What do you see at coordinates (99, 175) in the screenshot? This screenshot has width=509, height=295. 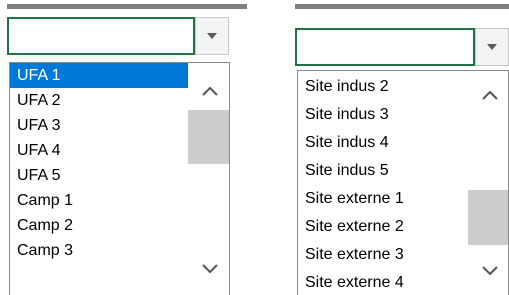 I see `list-item-ufa-5: UFA 5` at bounding box center [99, 175].